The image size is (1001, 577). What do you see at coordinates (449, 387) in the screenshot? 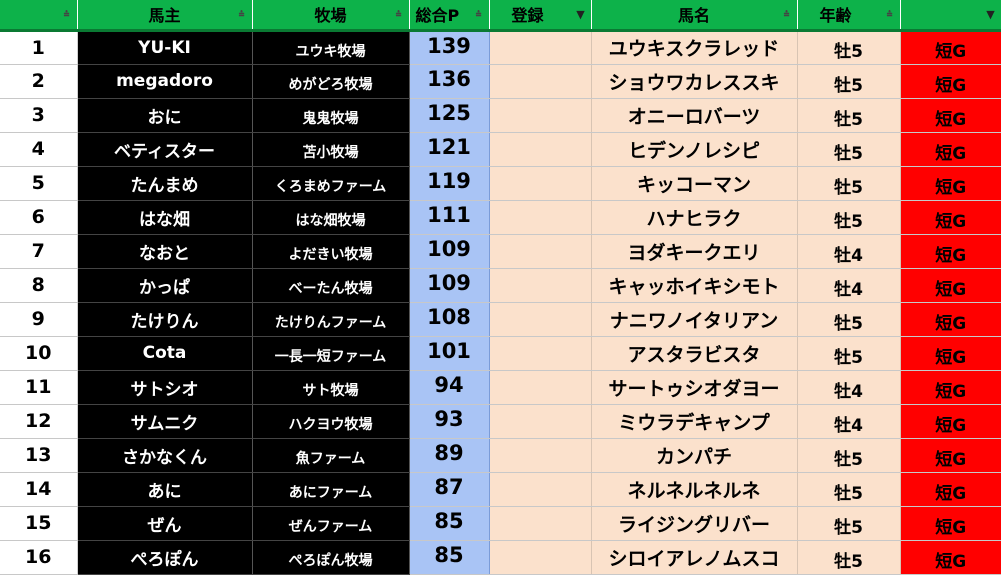
I see `points-cell: 94` at bounding box center [449, 387].